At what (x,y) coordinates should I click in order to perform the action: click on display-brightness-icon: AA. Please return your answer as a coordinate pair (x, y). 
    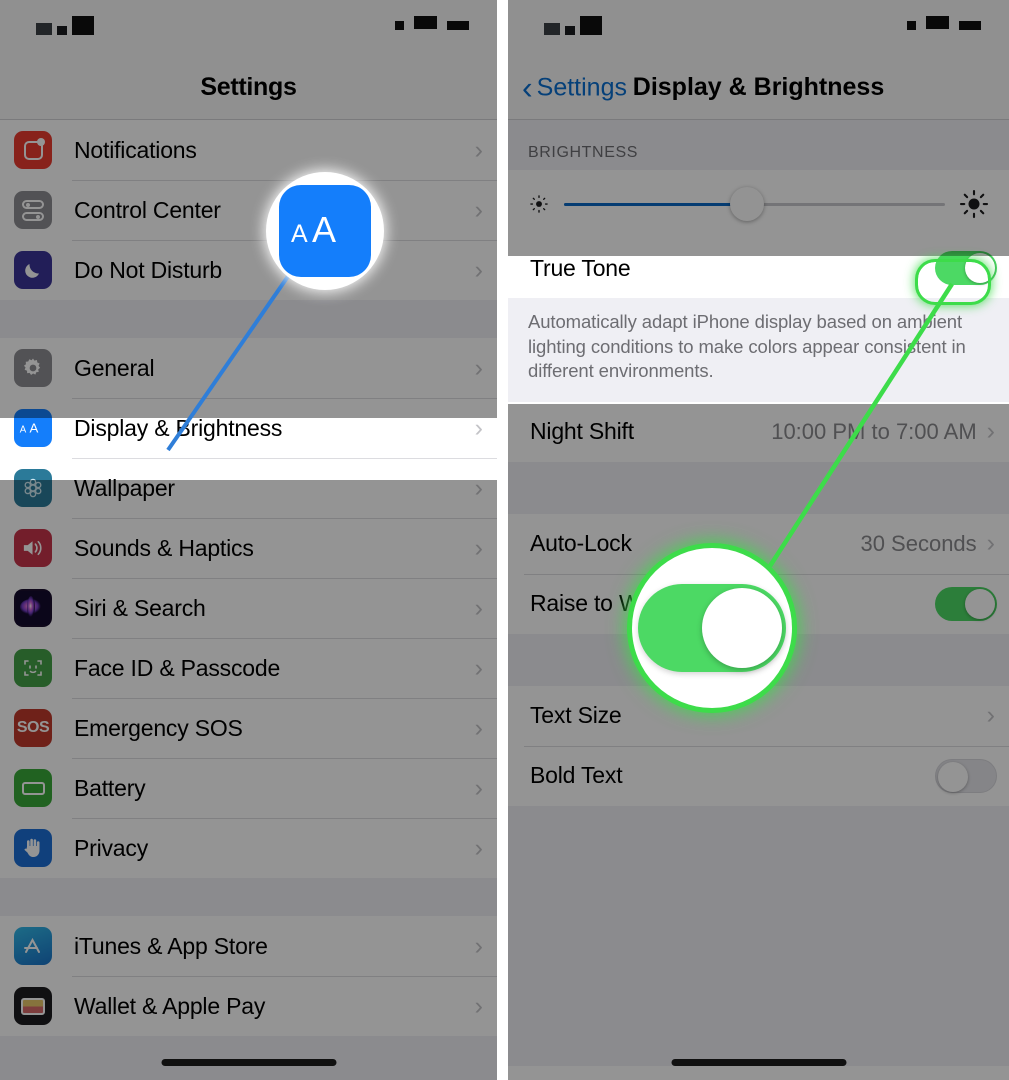
    Looking at the image, I should click on (33, 428).